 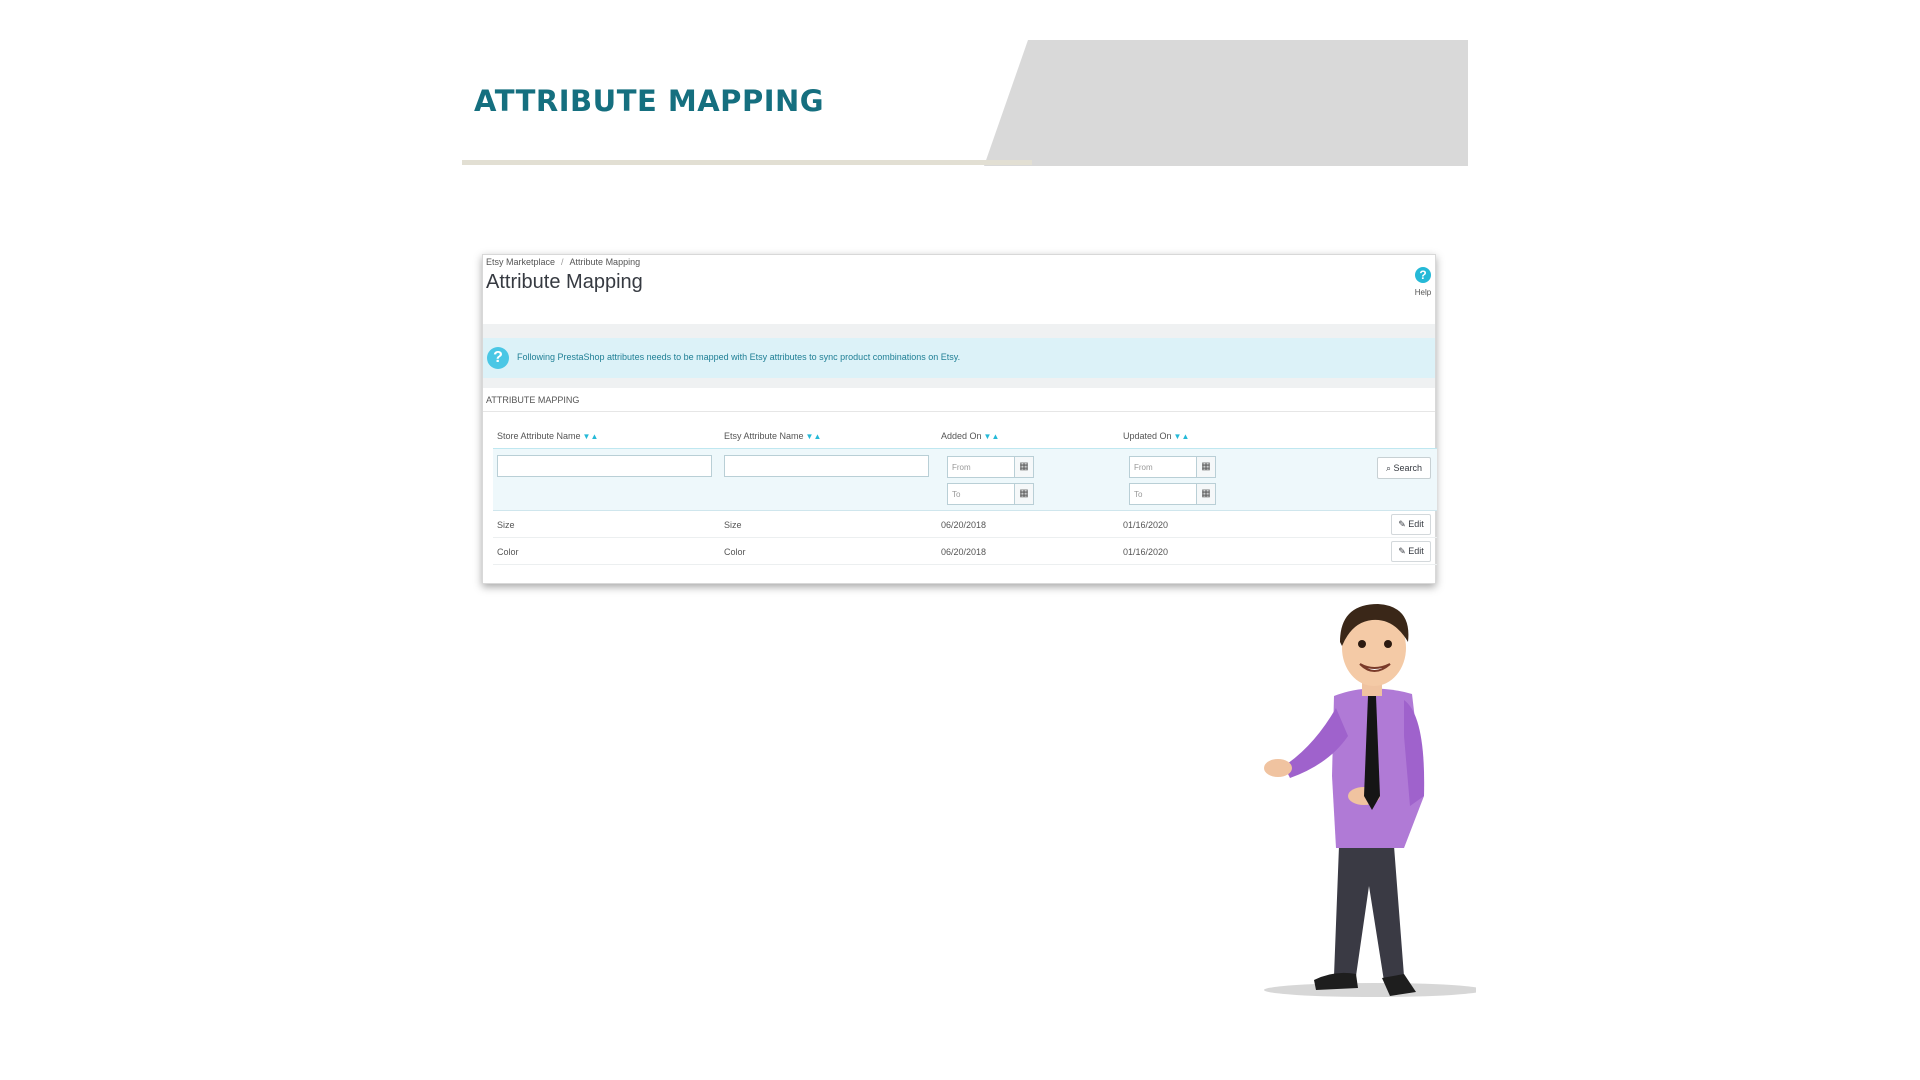 I want to click on breadcrumb: Etsy Marketplace / Attribute Mapping, so click(x=563, y=262).